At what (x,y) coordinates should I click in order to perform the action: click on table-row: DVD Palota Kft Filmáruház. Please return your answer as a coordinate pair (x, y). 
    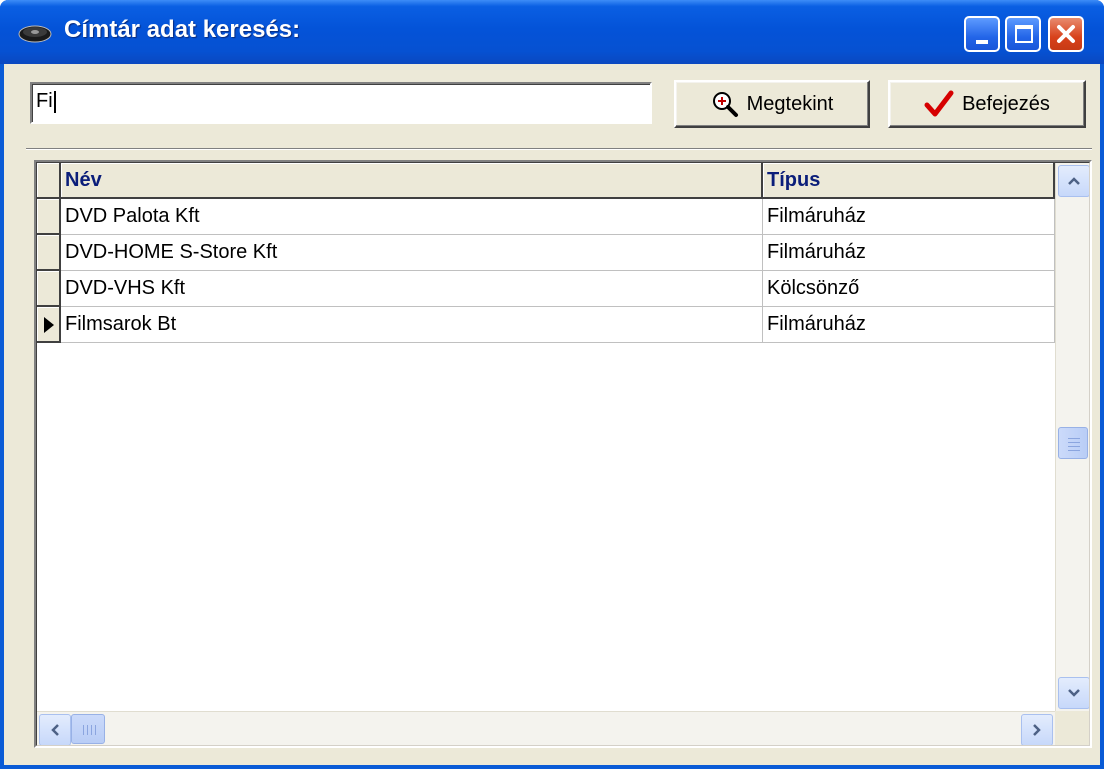
    Looking at the image, I should click on (546, 217).